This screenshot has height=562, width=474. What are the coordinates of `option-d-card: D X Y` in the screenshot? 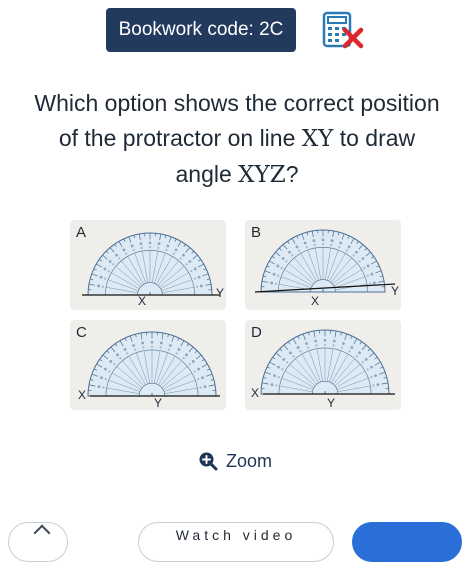 It's located at (323, 365).